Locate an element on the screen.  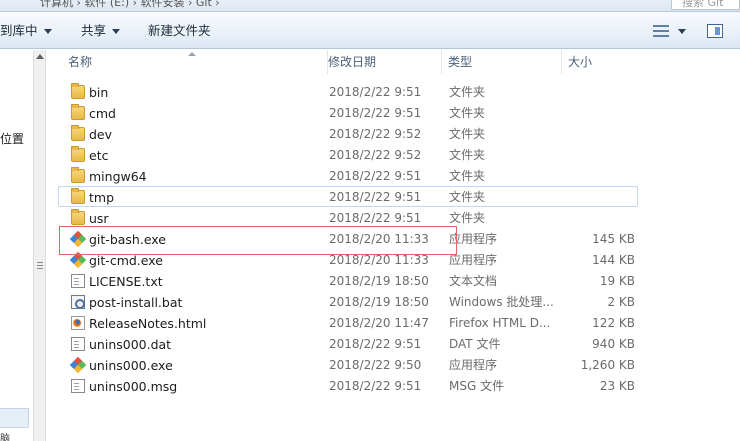
file-name: git-bash.exe is located at coordinates (127, 239).